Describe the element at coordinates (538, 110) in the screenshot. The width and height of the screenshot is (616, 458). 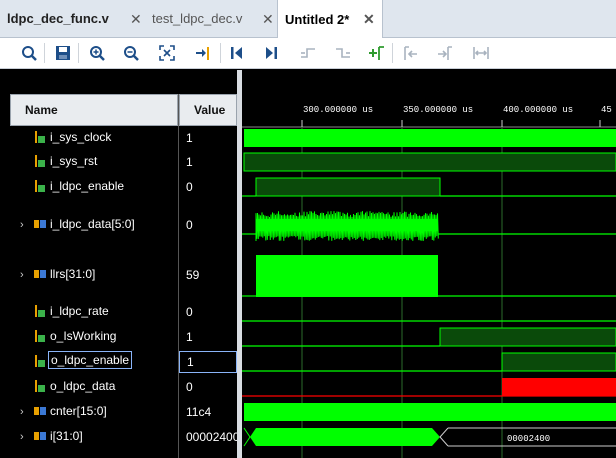
I see `tick-label: 400.000000 us` at that location.